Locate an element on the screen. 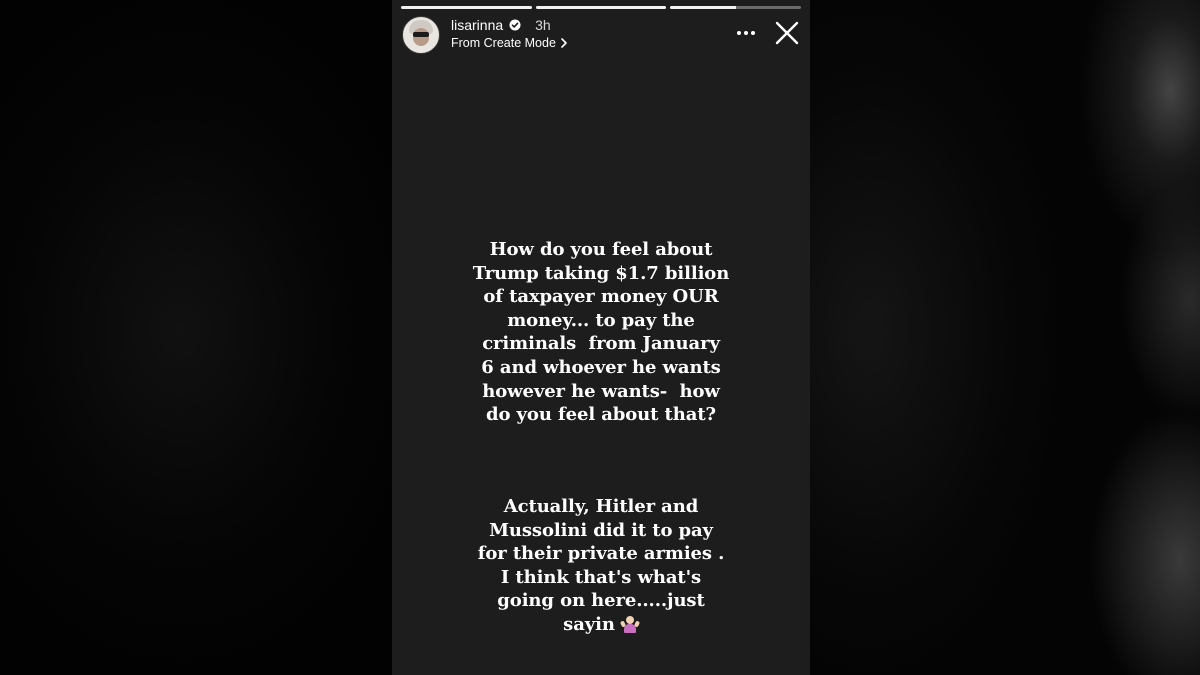 Image resolution: width=1200 pixels, height=675 pixels. story-text-line: I think that's what's is located at coordinates (601, 577).